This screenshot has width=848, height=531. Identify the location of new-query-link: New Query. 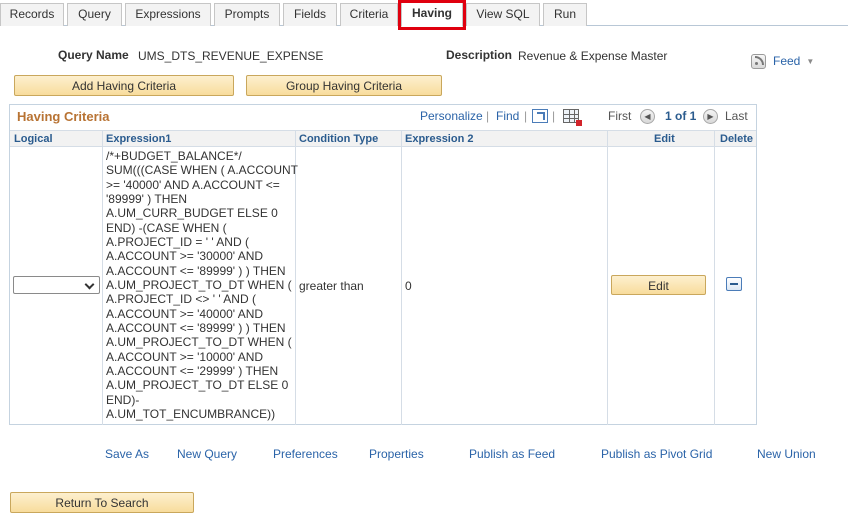
(207, 454).